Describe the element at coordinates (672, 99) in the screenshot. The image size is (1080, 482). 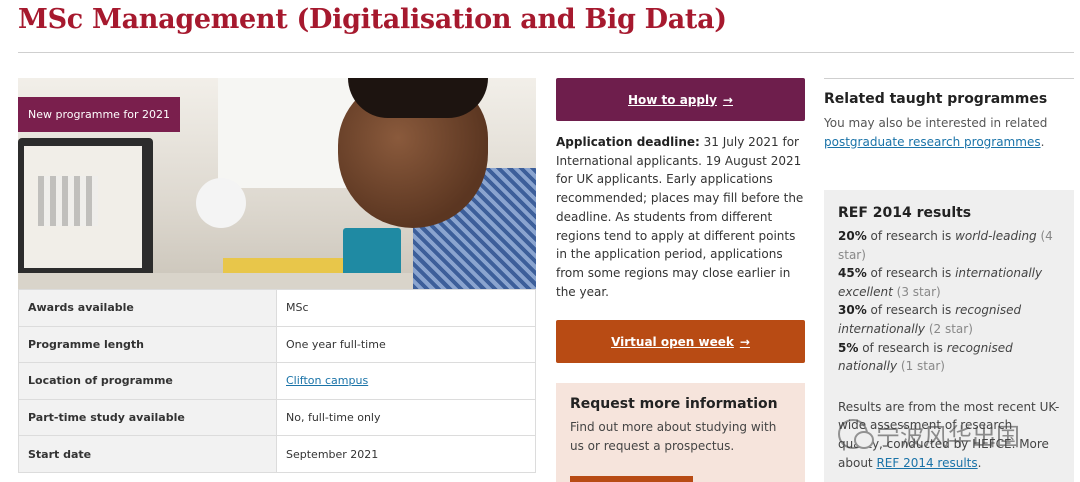
I see `how-to-apply-label: How to apply` at that location.